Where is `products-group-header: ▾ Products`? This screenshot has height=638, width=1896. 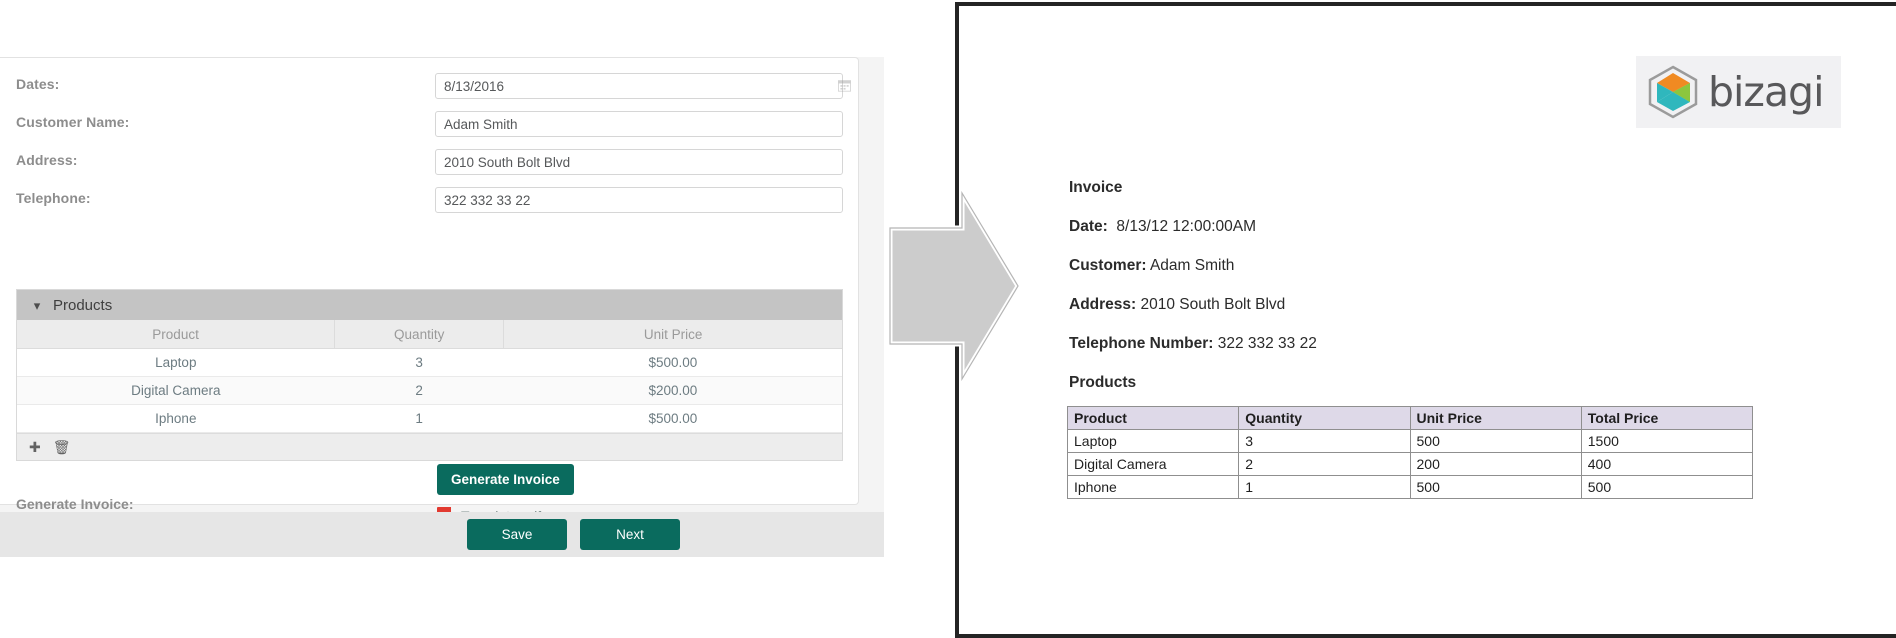
products-group-header: ▾ Products is located at coordinates (429, 305).